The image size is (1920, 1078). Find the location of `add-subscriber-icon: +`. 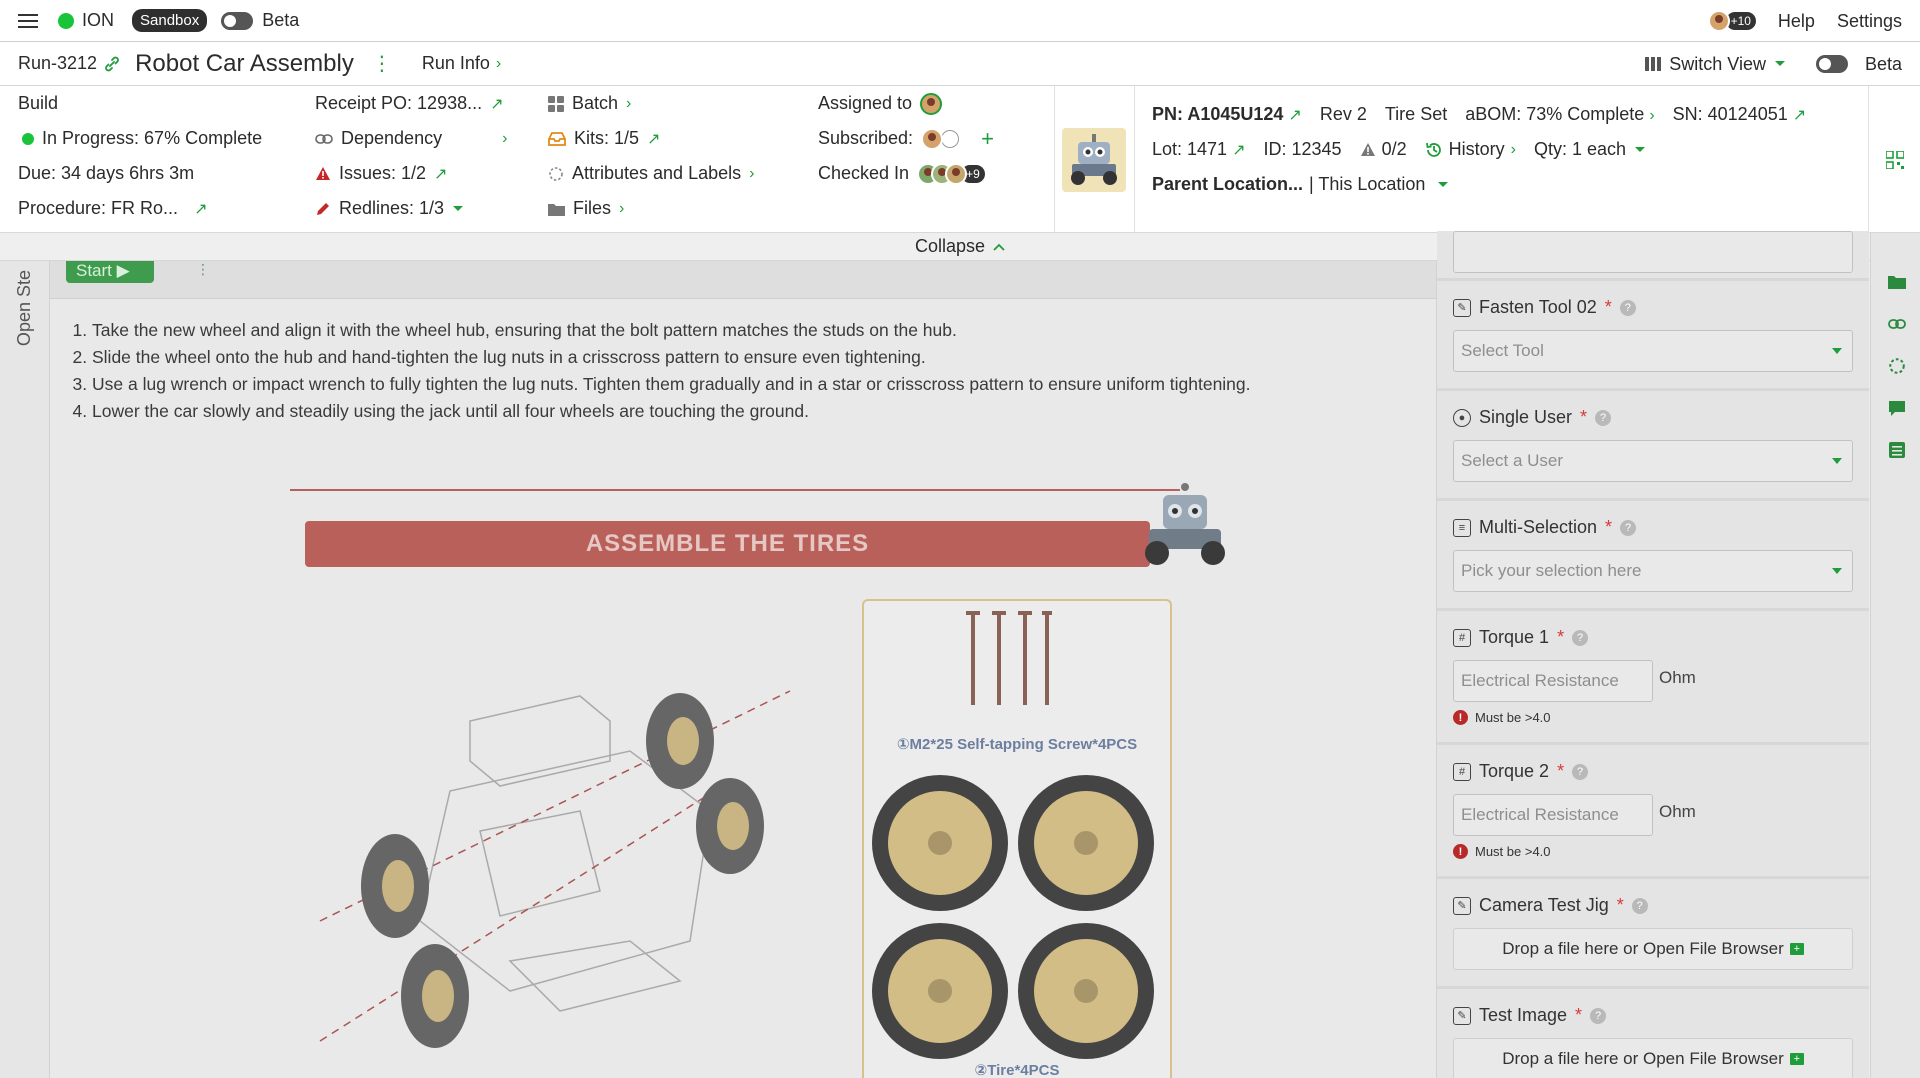

add-subscriber-icon: + is located at coordinates (987, 139).